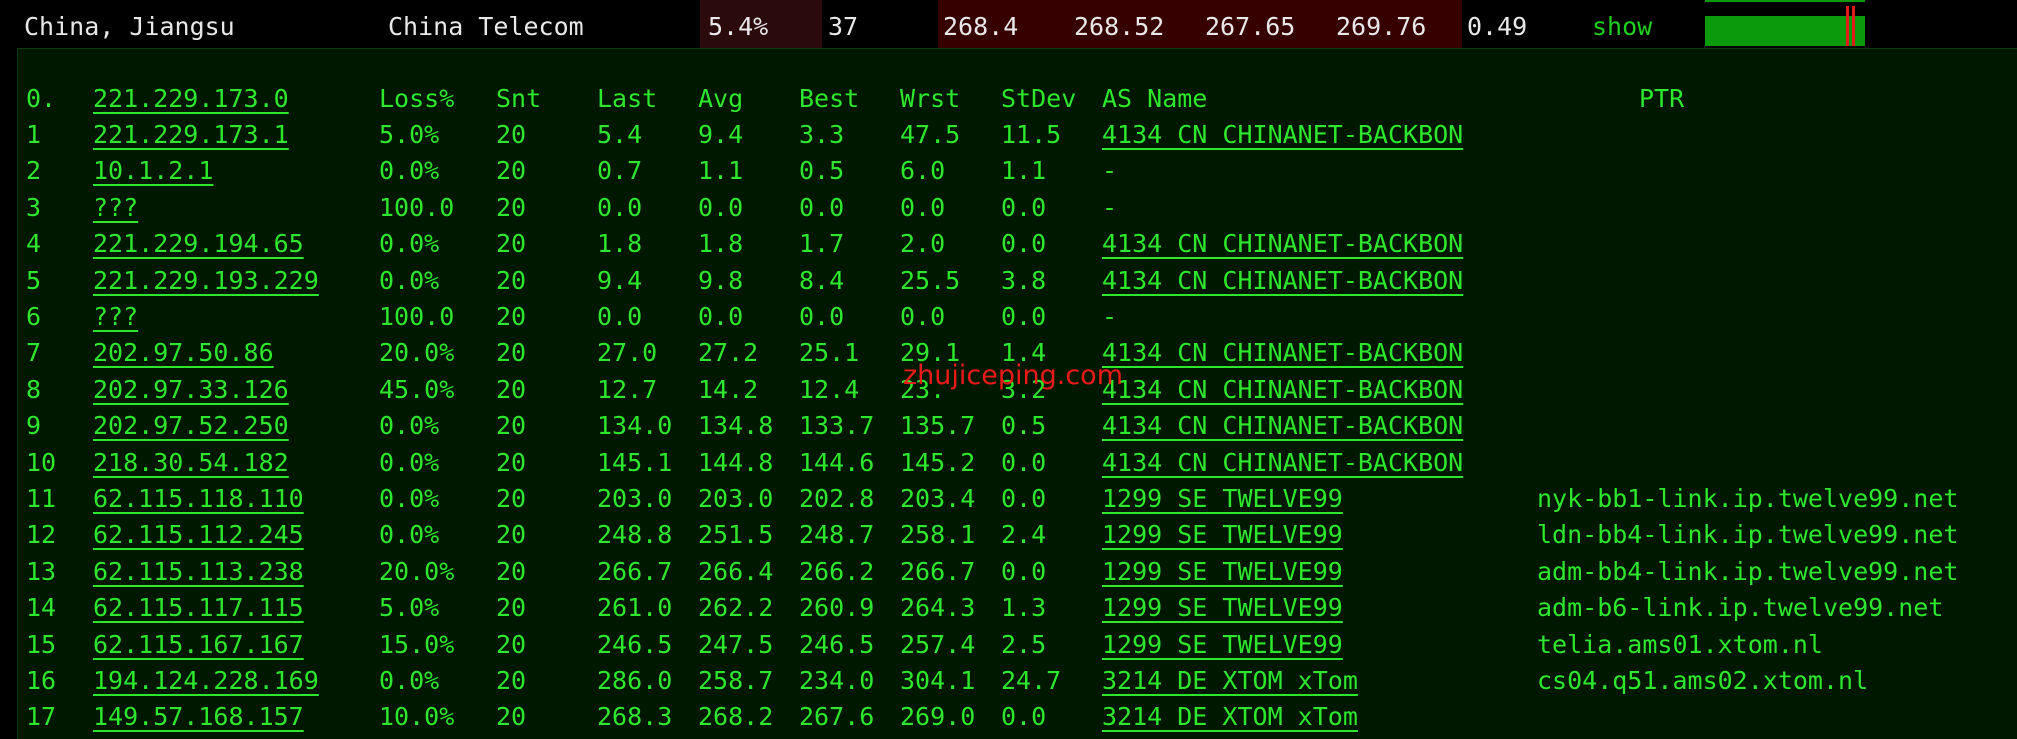  Describe the element at coordinates (1024, 426) in the screenshot. I see `hop-stdev: 0.5` at that location.